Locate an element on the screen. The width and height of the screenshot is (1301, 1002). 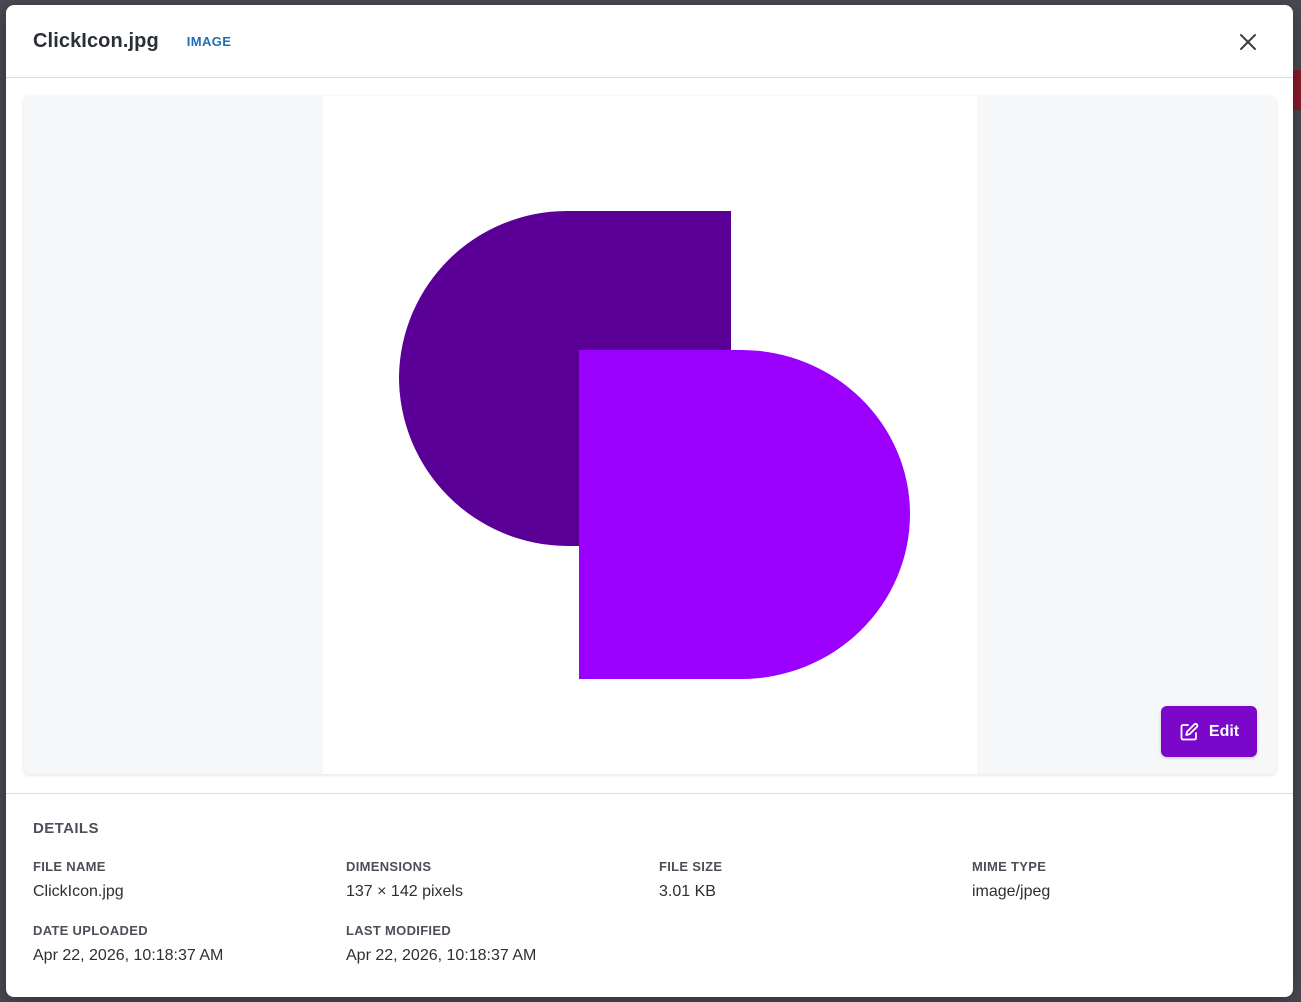
detail-mime-type: MIME TYPE image/jpeg is located at coordinates (1128, 880).